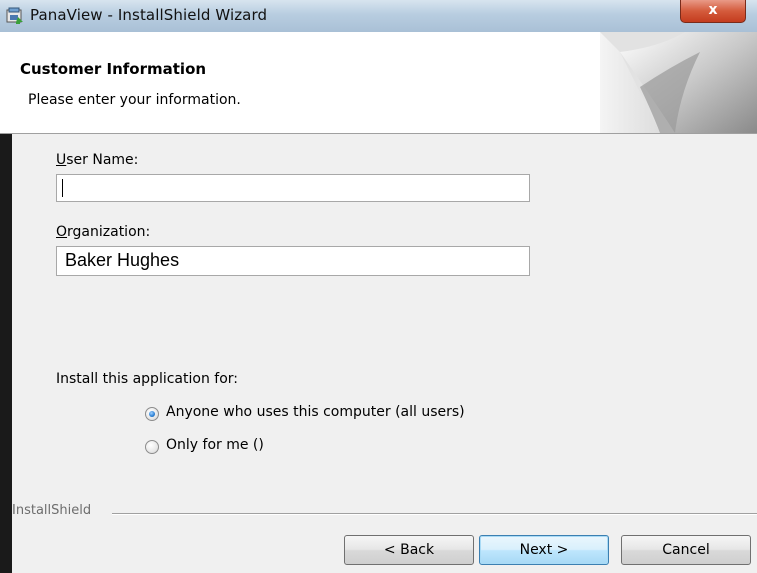 The image size is (757, 573). I want to click on user-name-label: User Name:, so click(97, 160).